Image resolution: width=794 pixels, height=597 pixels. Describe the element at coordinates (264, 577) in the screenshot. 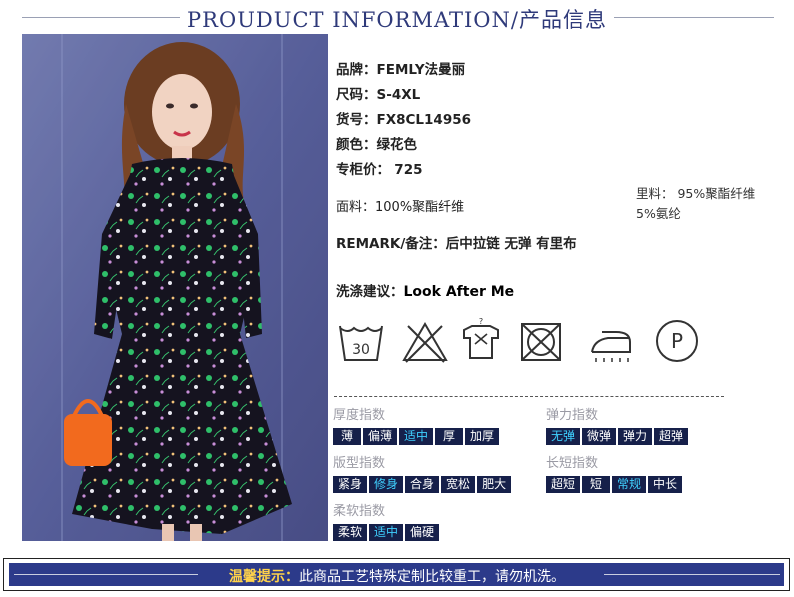

I see `footer-warm-label: 温馨提示：` at that location.